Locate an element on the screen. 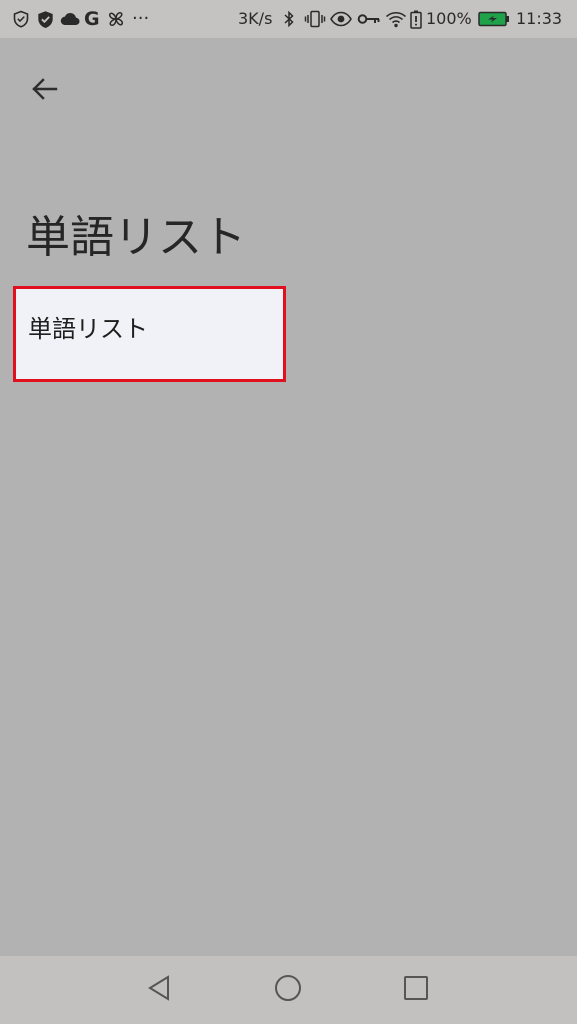 This screenshot has width=577, height=1024. nav-home-button is located at coordinates (288, 990).